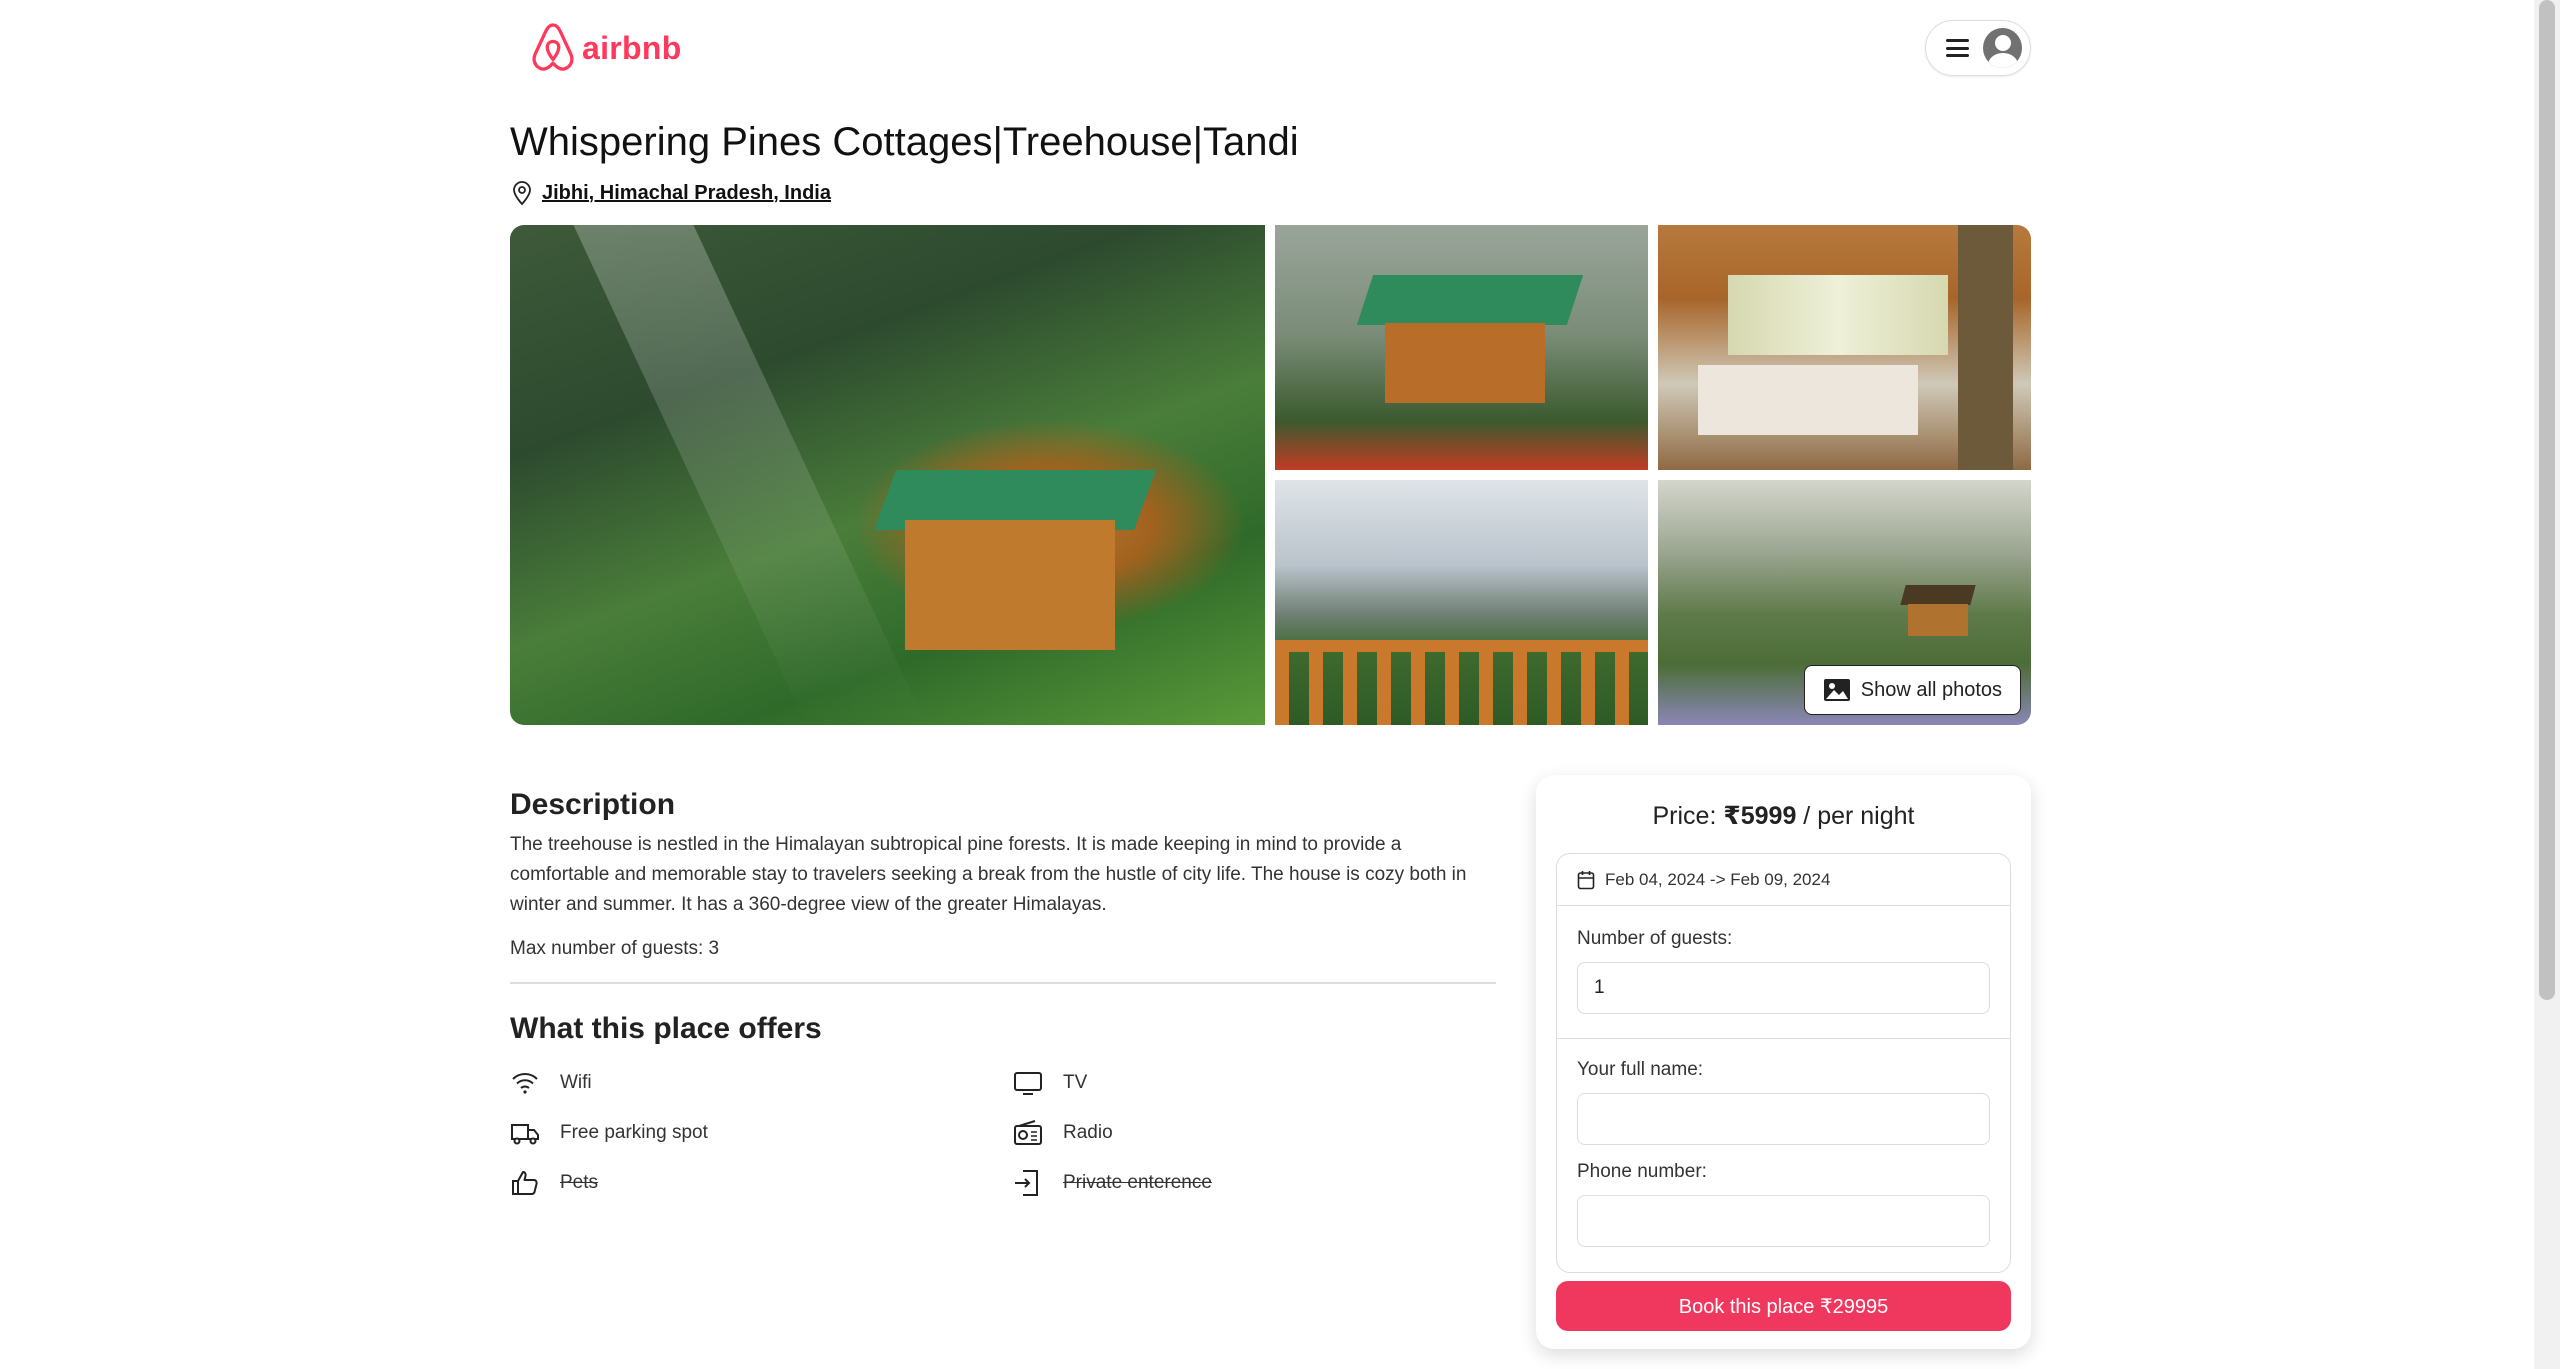 The image size is (2560, 1369). Describe the element at coordinates (634, 1132) in the screenshot. I see `amenity-label: Free parking spot` at that location.